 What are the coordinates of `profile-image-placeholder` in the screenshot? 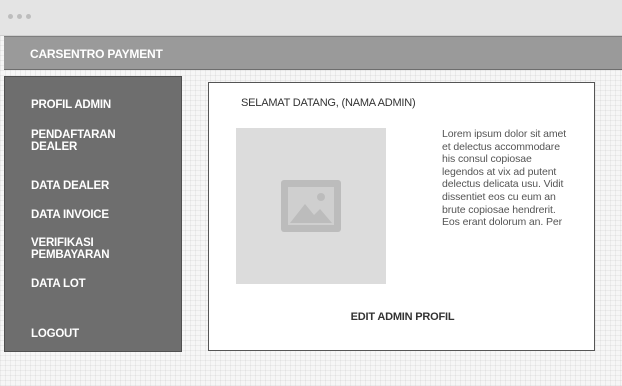 It's located at (311, 206).